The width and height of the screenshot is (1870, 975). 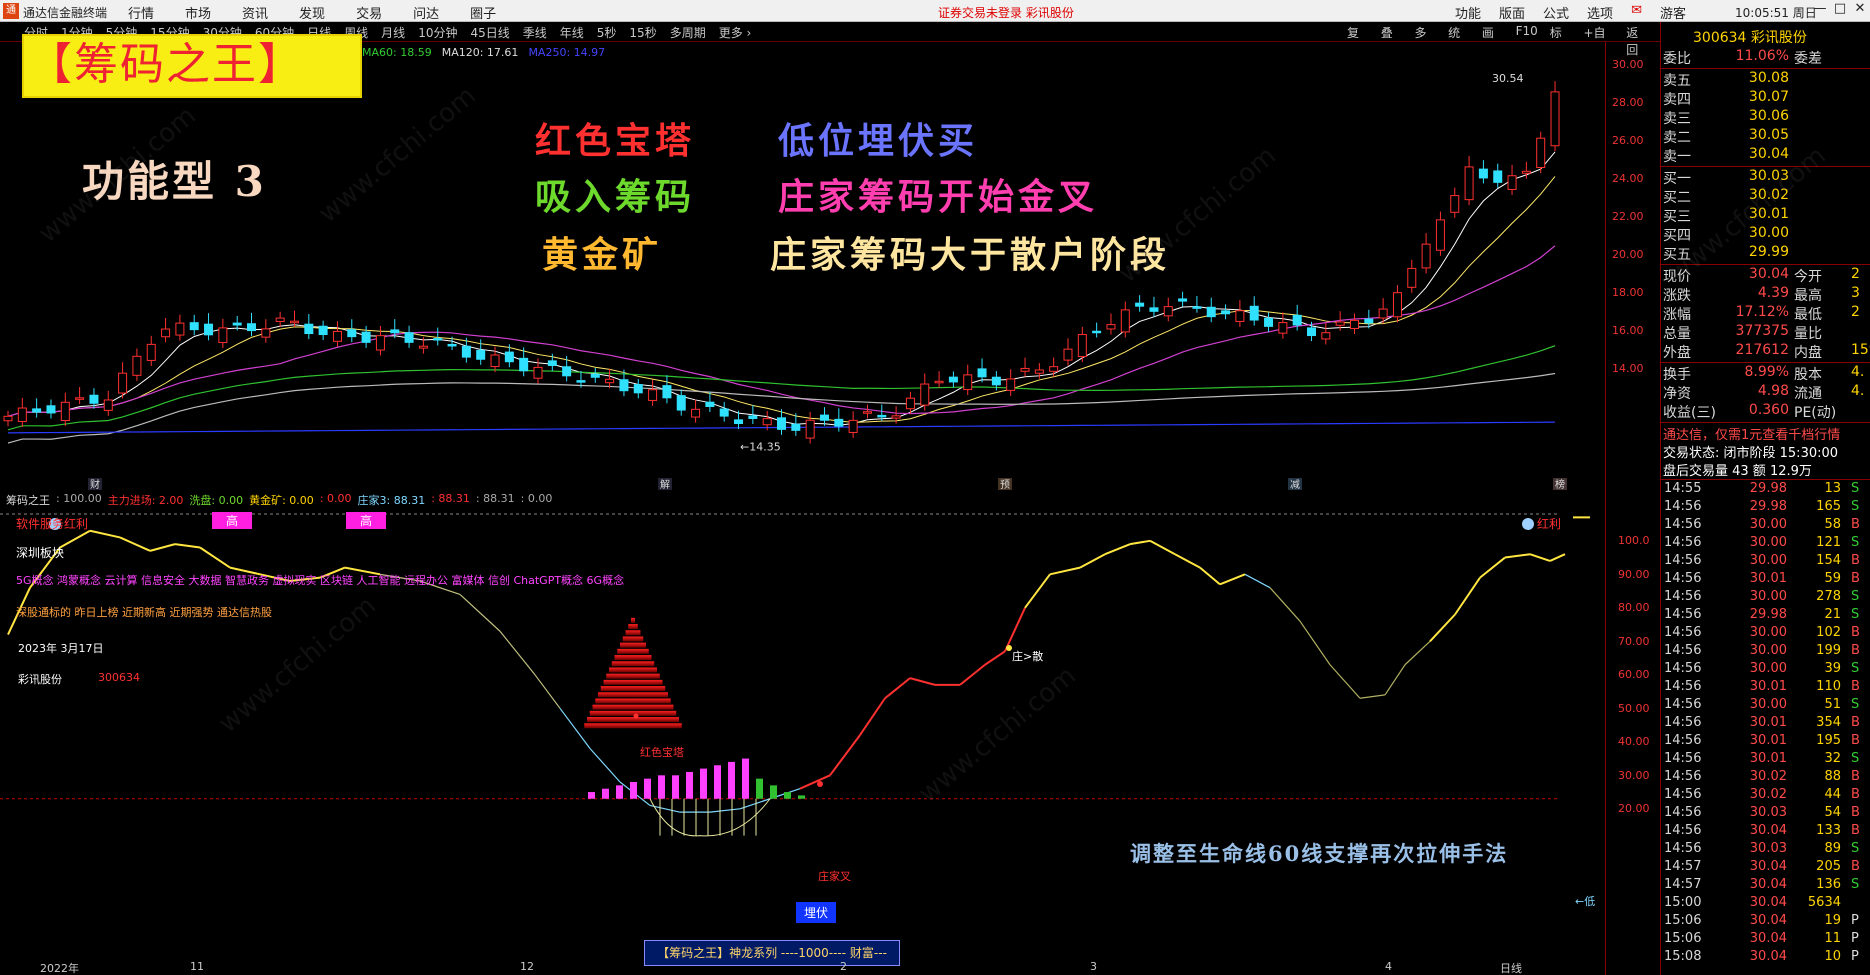 What do you see at coordinates (1765, 832) in the screenshot?
I see `tick-row: 14:56 30.04 133 B` at bounding box center [1765, 832].